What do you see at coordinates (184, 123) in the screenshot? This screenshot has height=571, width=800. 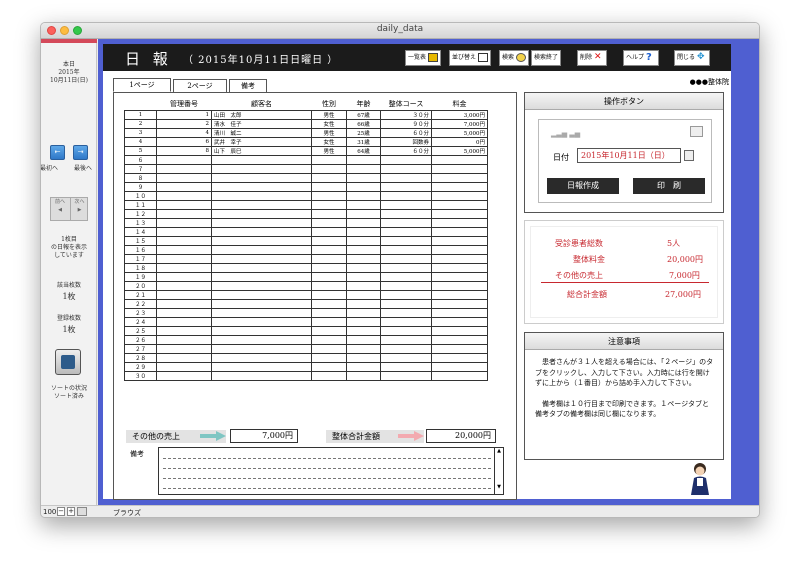 I see `table-cell: 2` at bounding box center [184, 123].